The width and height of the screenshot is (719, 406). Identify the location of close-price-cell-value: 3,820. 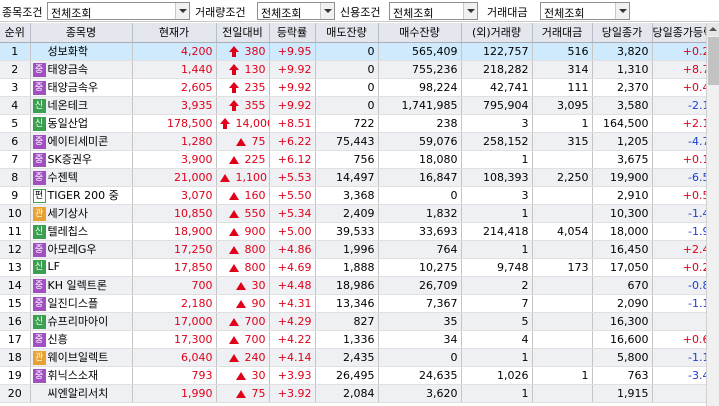
(633, 51).